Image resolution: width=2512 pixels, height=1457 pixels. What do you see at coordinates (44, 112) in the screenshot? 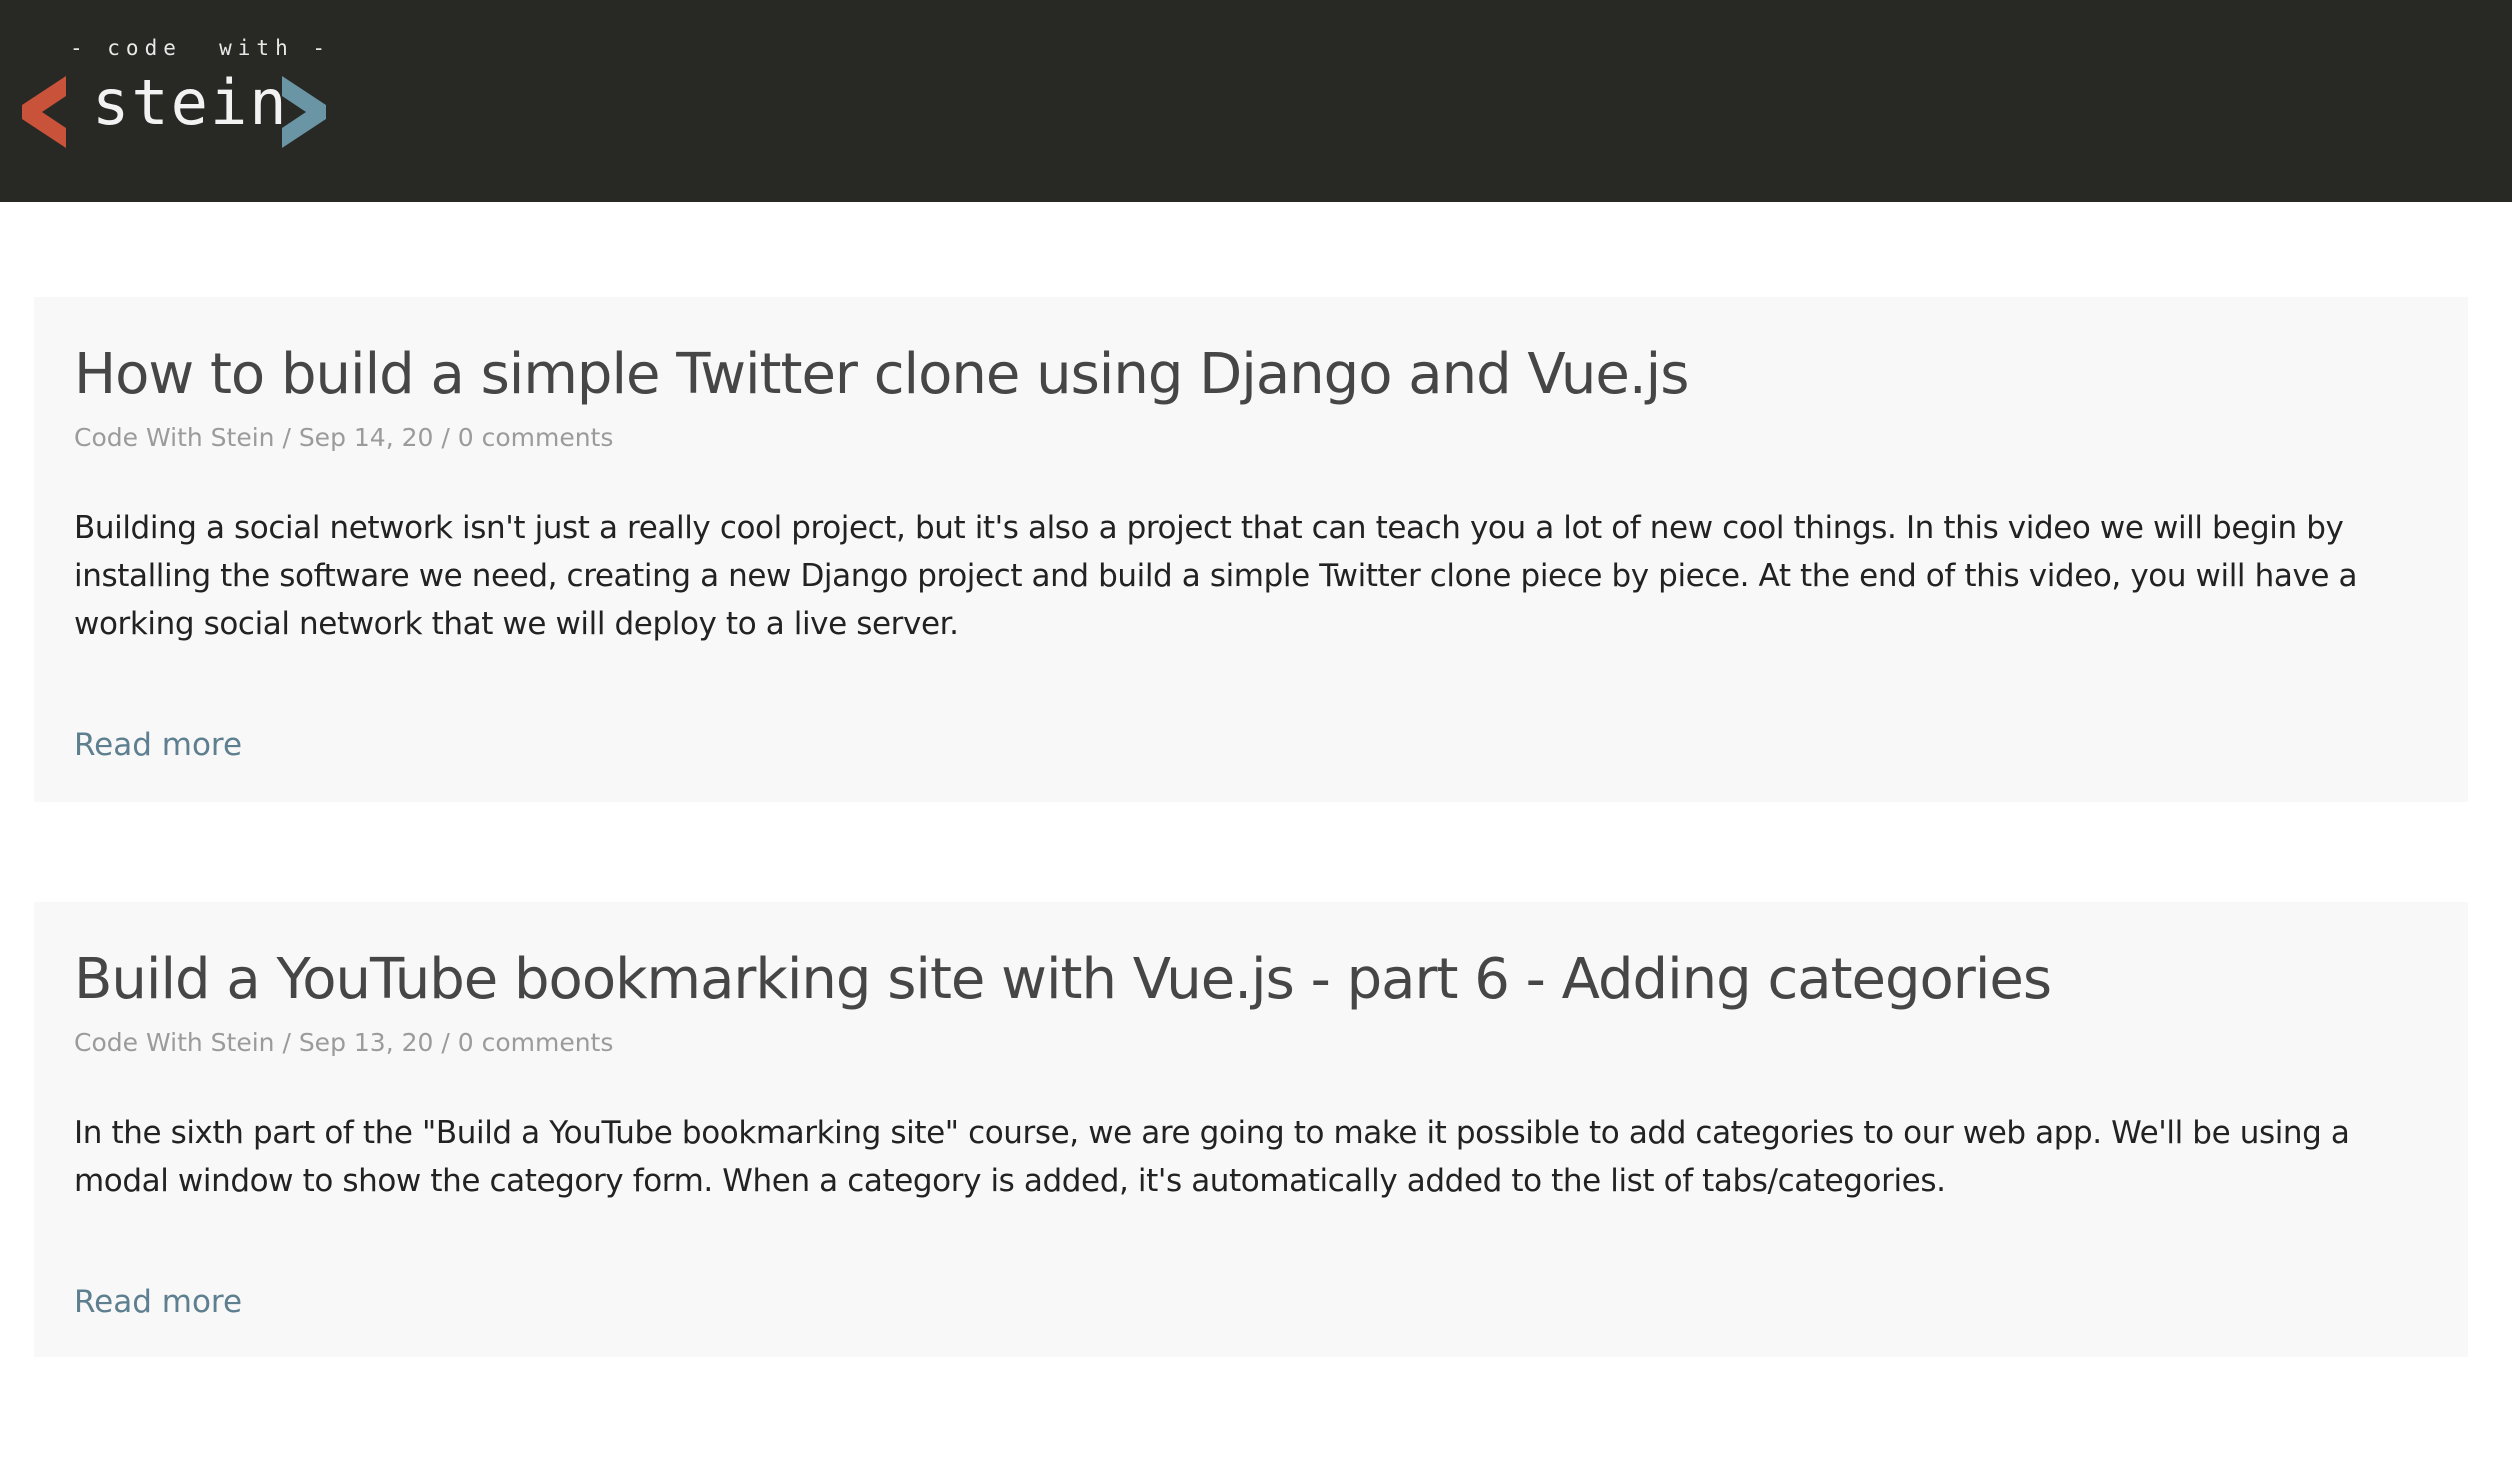
I see `left-chevron-icon` at bounding box center [44, 112].